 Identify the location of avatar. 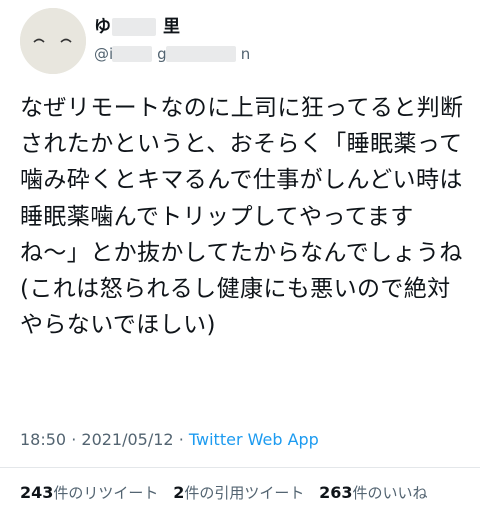
(53, 41).